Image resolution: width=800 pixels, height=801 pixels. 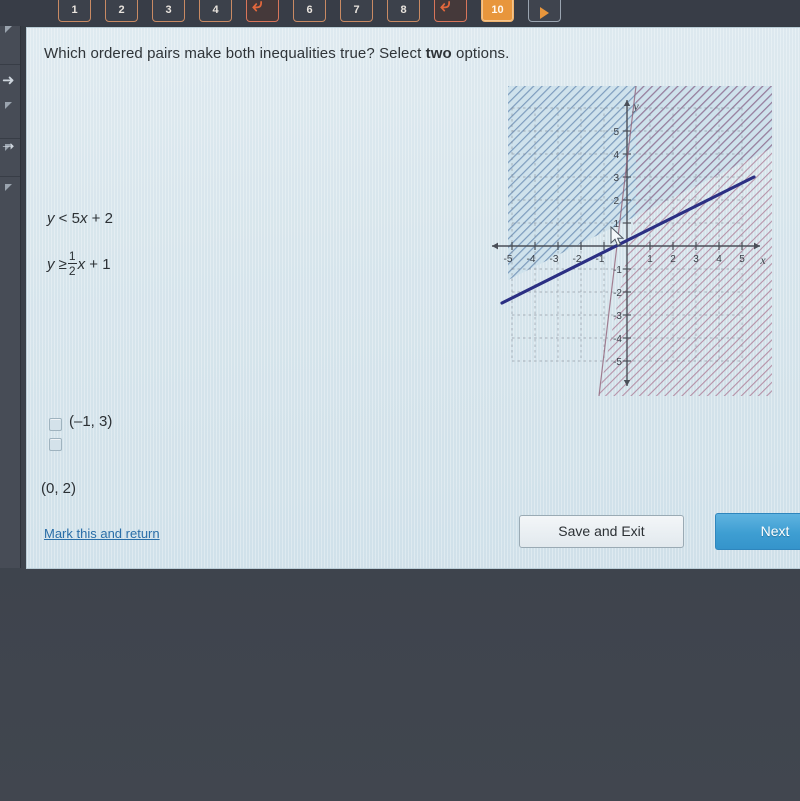 What do you see at coordinates (94, 264) in the screenshot?
I see `inequality-two-sign: +` at bounding box center [94, 264].